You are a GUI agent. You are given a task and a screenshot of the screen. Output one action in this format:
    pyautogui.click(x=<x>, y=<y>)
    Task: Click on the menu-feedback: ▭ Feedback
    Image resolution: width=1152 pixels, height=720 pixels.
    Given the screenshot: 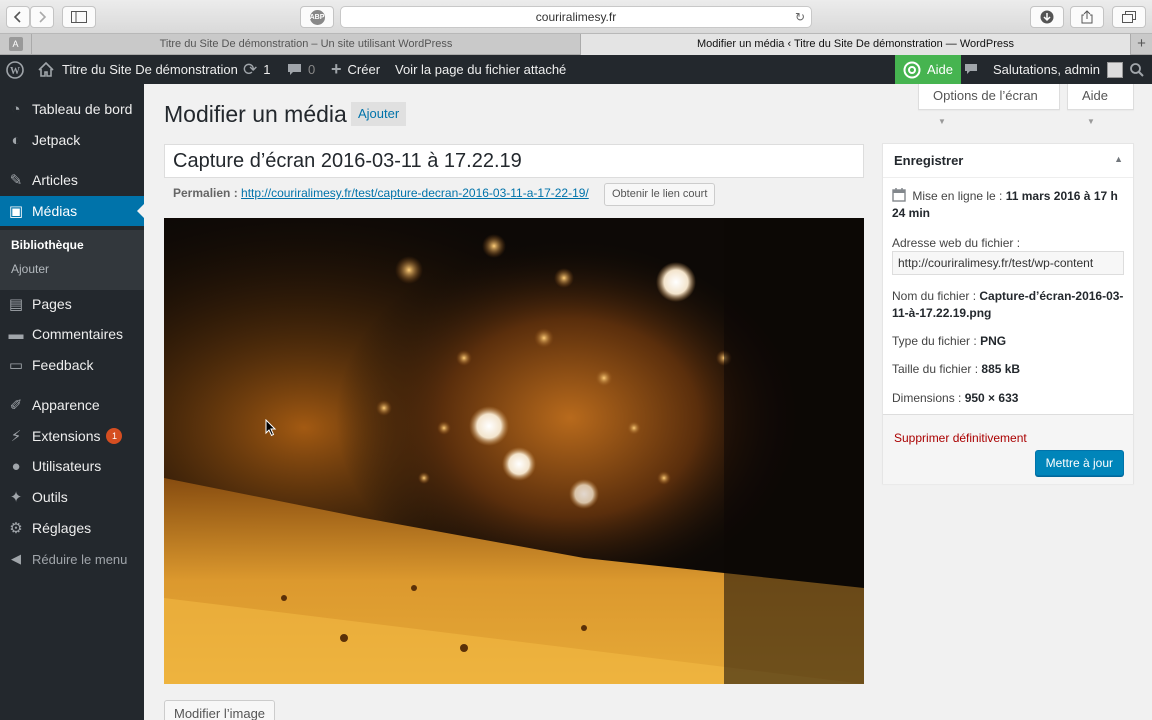 What is the action you would take?
    pyautogui.click(x=72, y=365)
    